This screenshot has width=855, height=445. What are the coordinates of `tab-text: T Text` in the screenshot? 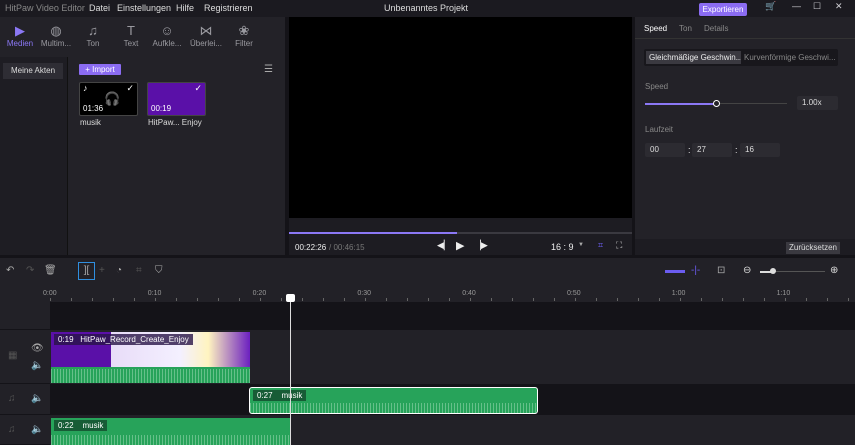 It's located at (131, 35).